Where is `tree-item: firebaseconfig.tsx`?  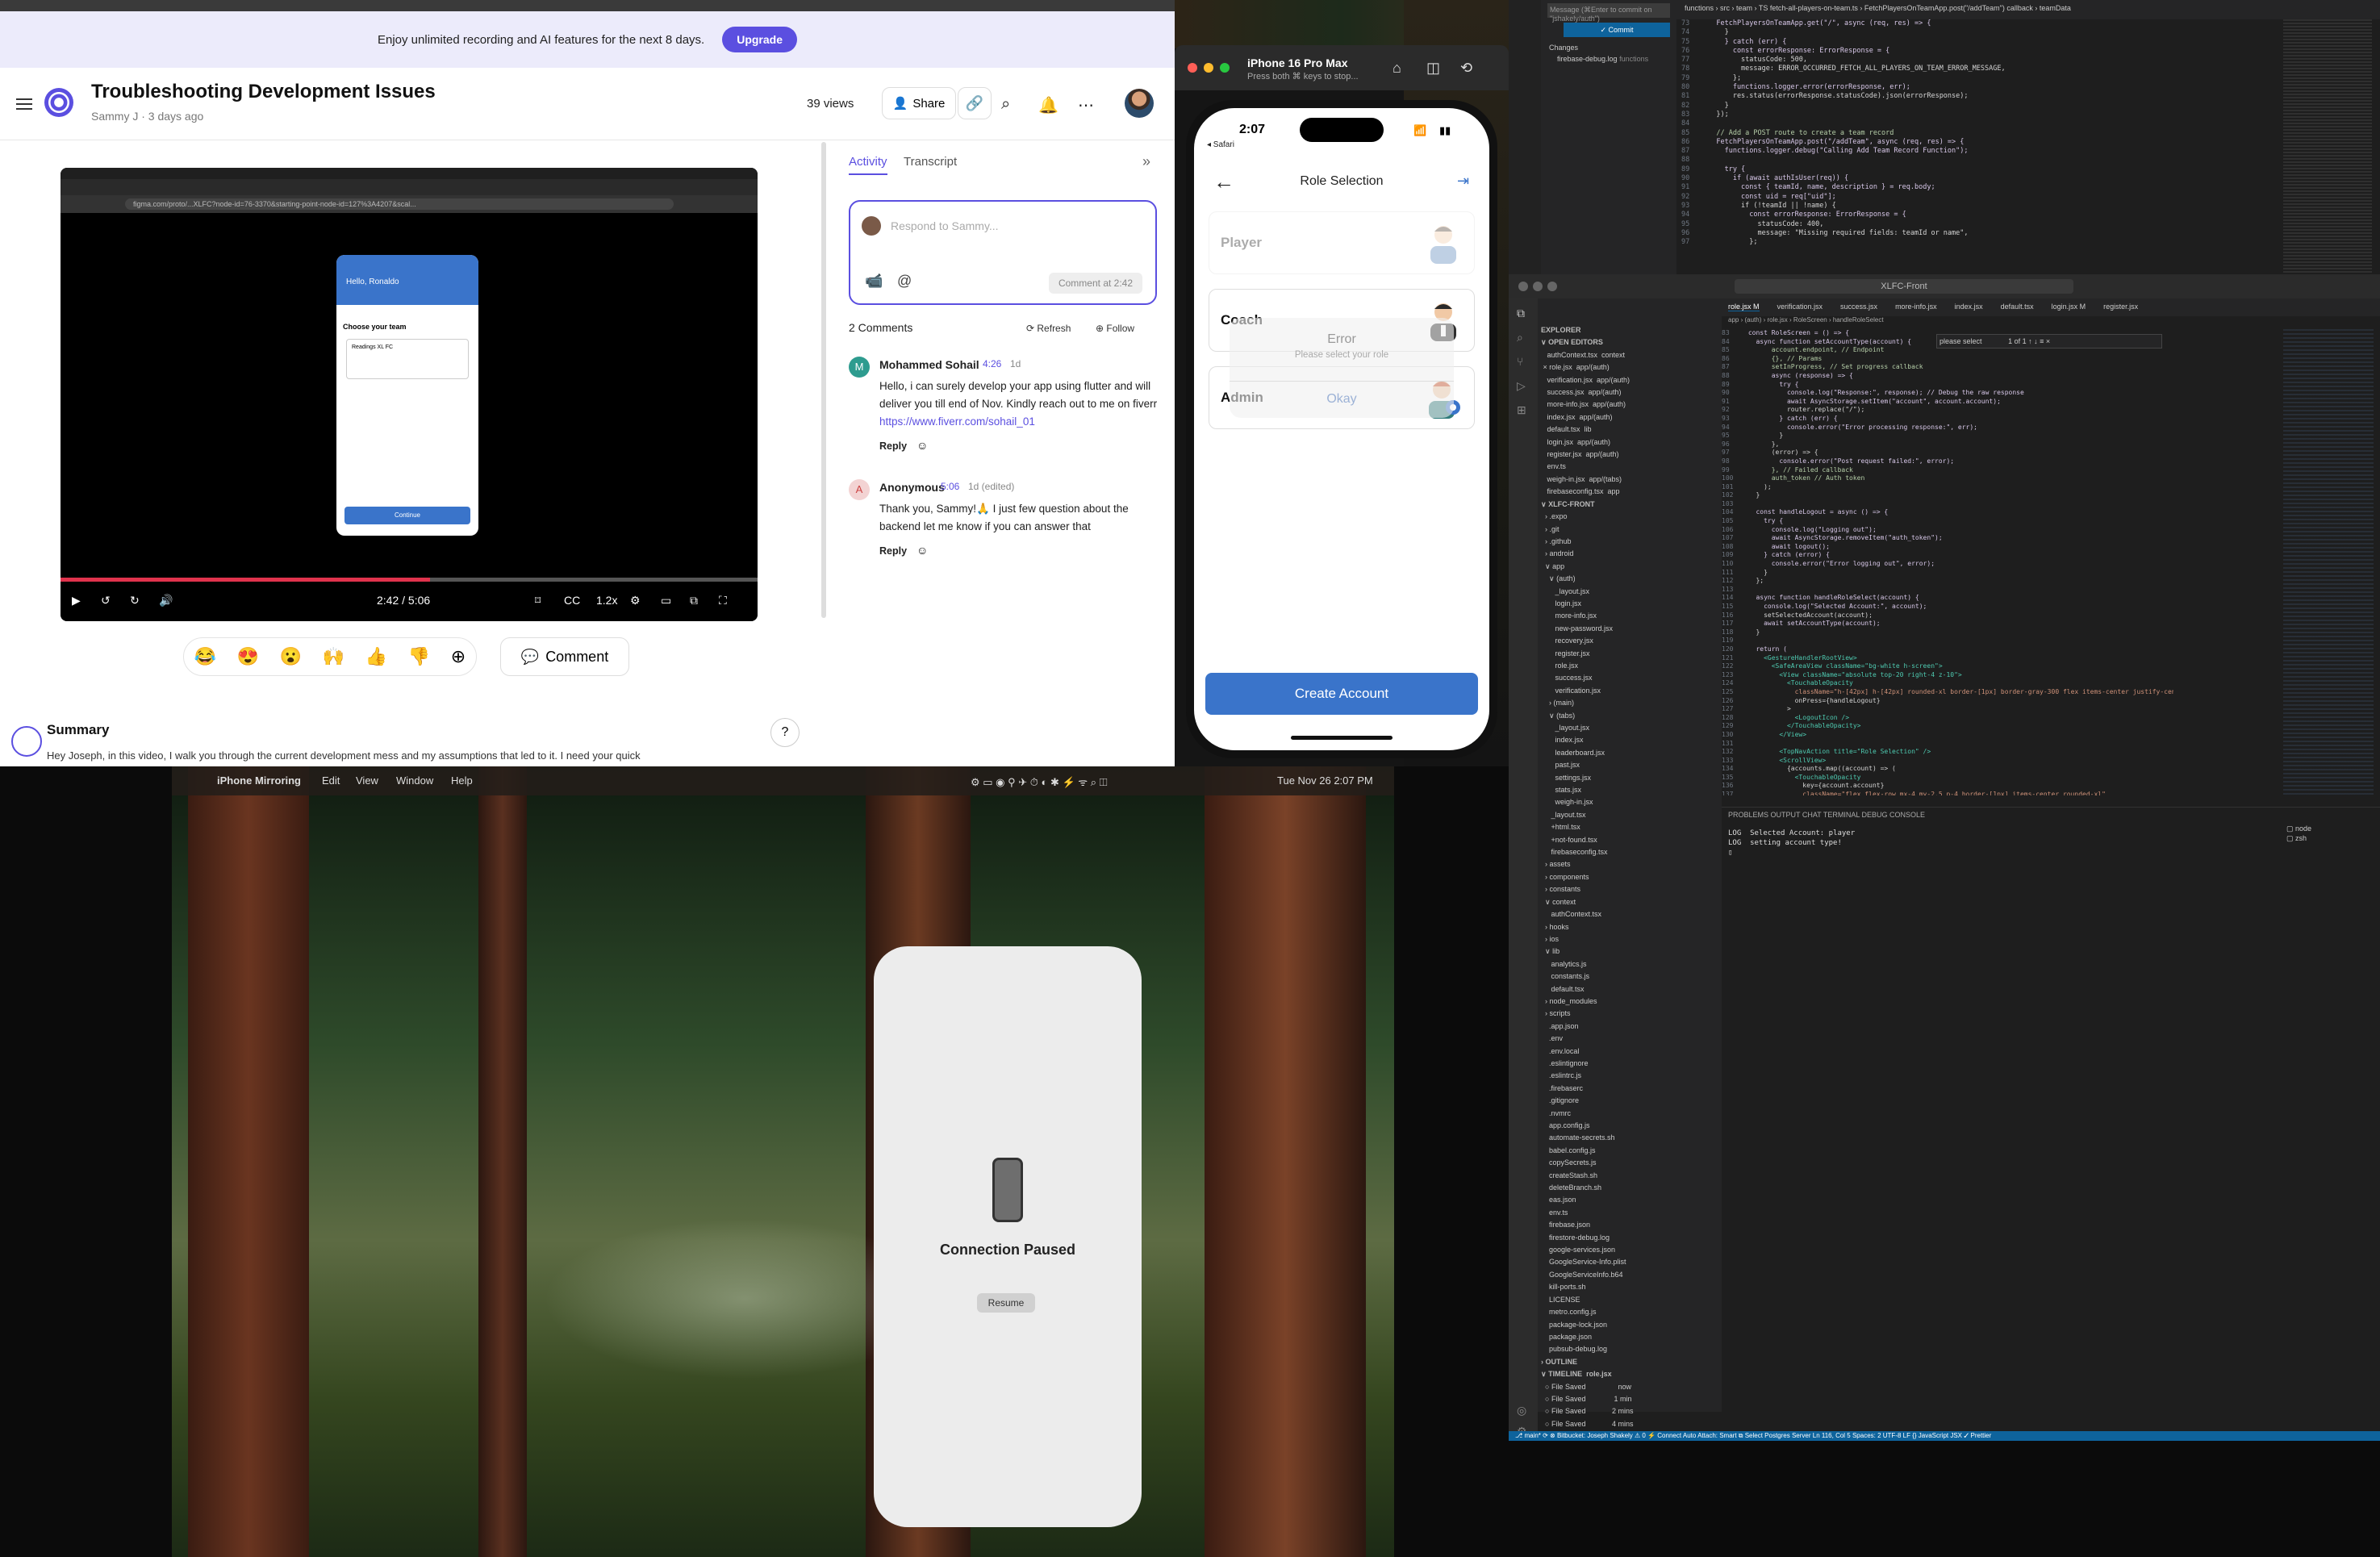 tree-item: firebaseconfig.tsx is located at coordinates (1632, 852).